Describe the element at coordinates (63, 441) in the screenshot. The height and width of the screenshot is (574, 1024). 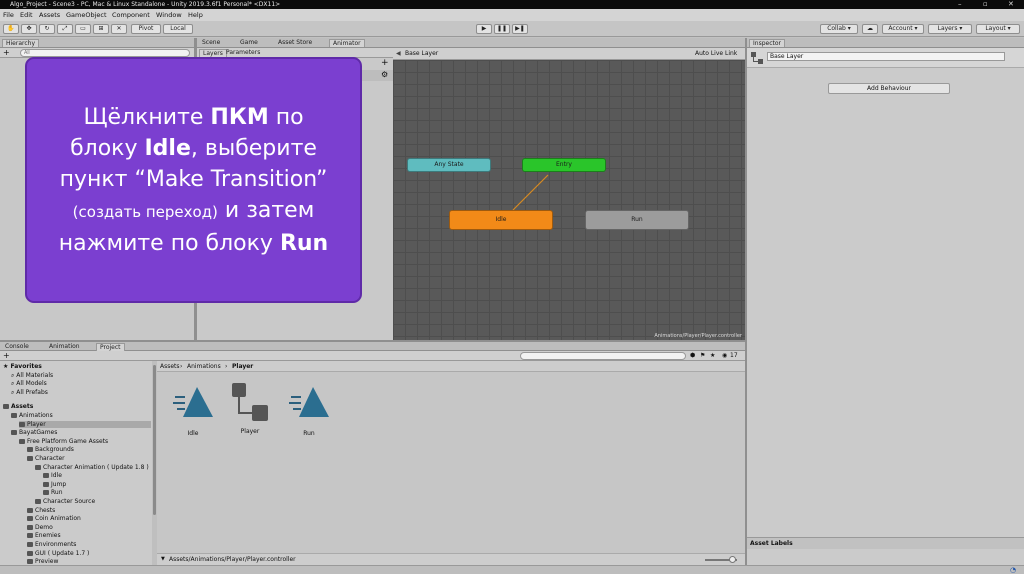
I see `tree-item: Free Platform Game Assets` at that location.